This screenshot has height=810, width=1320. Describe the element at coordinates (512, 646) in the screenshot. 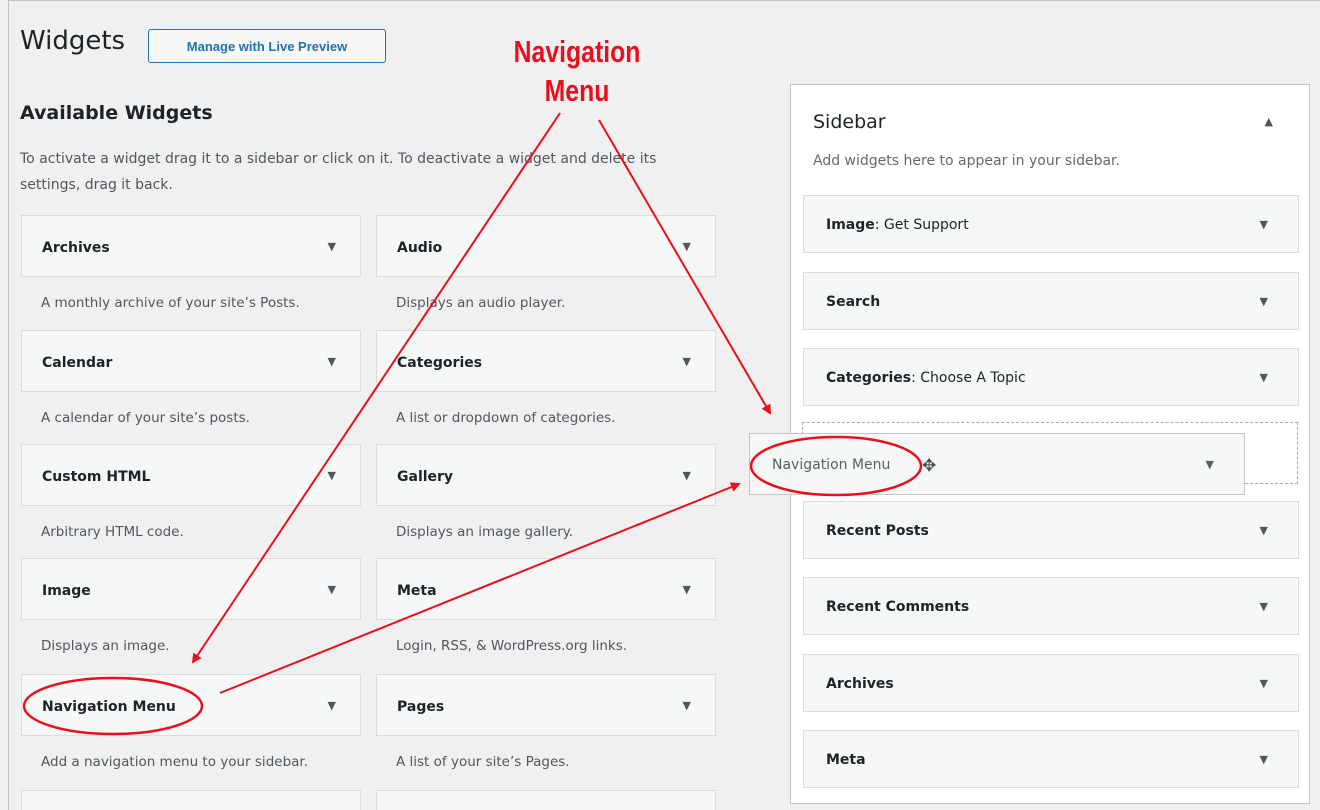

I see `widget-description: Login, RSS, & WordPress.org links.` at that location.